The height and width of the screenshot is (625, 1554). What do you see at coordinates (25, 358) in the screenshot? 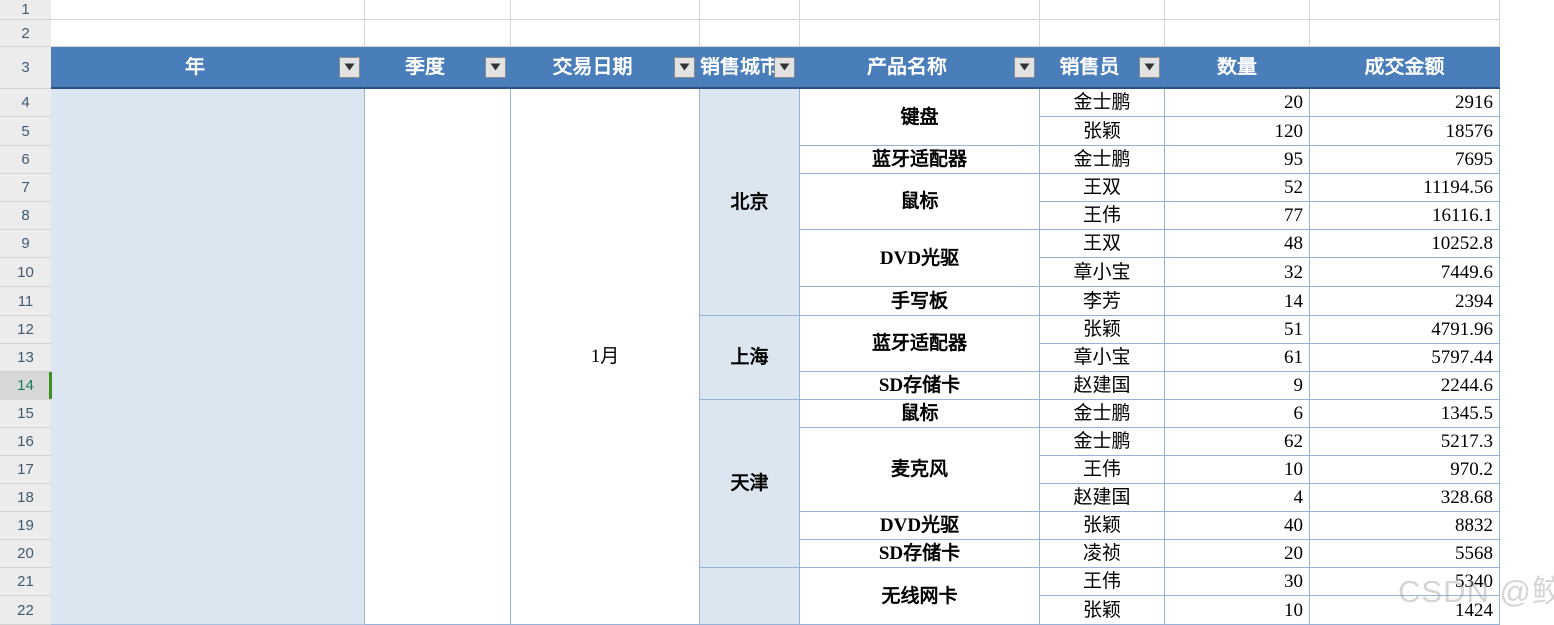
I see `row-header-13: 13` at bounding box center [25, 358].